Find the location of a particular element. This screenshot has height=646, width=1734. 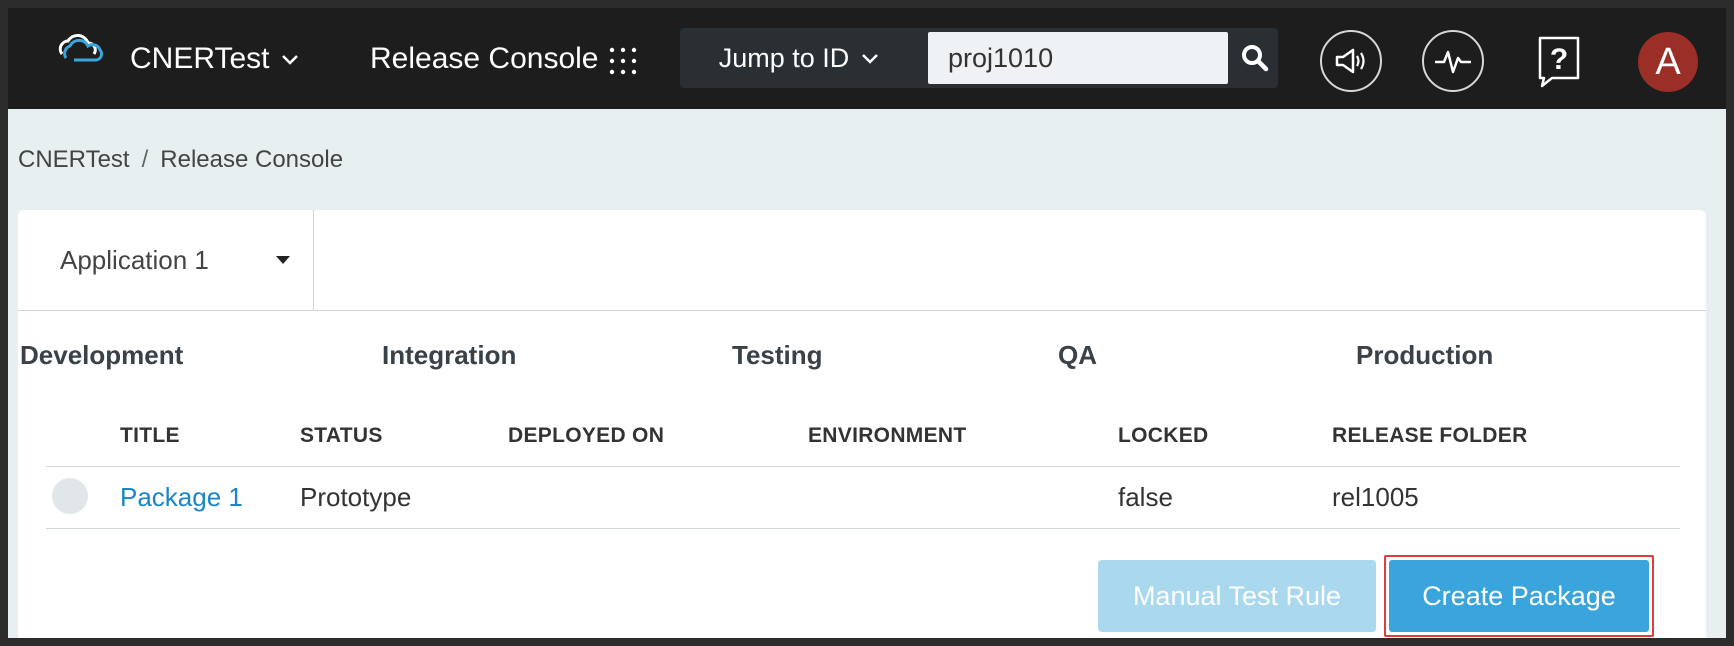

project-name: CNERTest is located at coordinates (200, 58).